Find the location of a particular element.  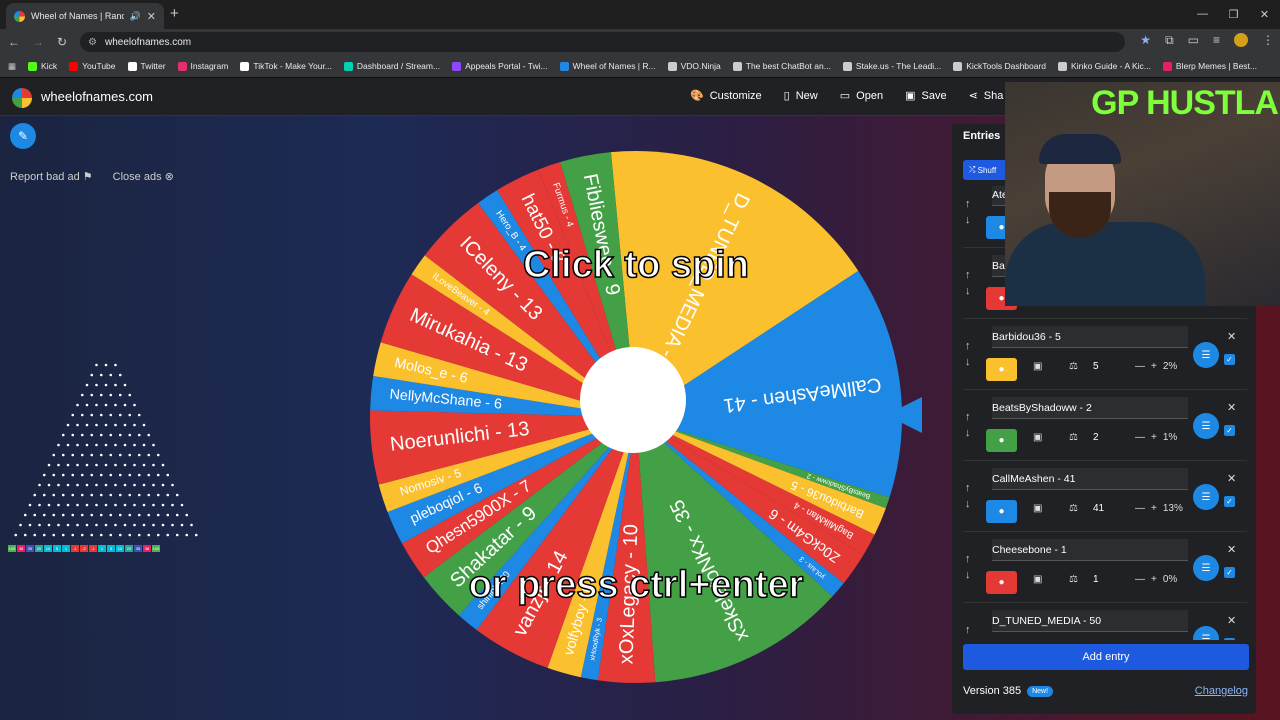

ctrl-enter-hint-text: or press ctrl+enter is located at coordinates (636, 585).